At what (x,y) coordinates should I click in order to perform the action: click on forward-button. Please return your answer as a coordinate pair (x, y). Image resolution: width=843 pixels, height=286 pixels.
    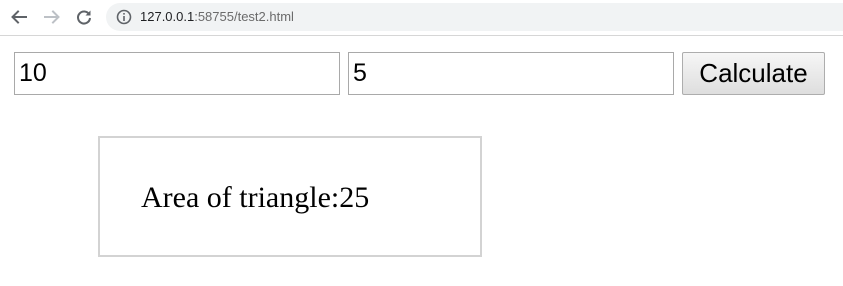
    Looking at the image, I should click on (52, 17).